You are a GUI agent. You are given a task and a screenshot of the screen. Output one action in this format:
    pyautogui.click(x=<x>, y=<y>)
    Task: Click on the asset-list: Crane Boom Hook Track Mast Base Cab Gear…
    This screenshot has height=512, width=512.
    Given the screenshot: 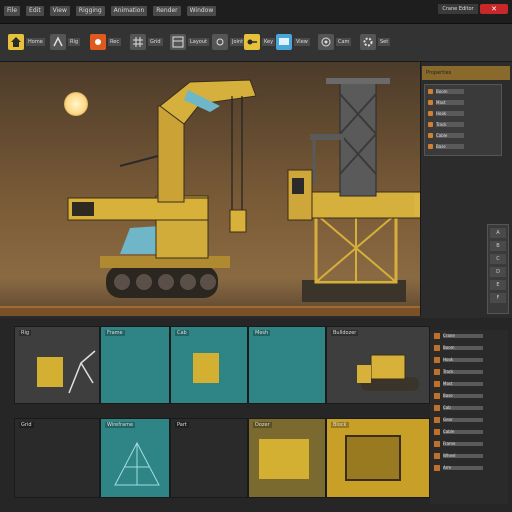 What is the action you would take?
    pyautogui.click(x=469, y=417)
    